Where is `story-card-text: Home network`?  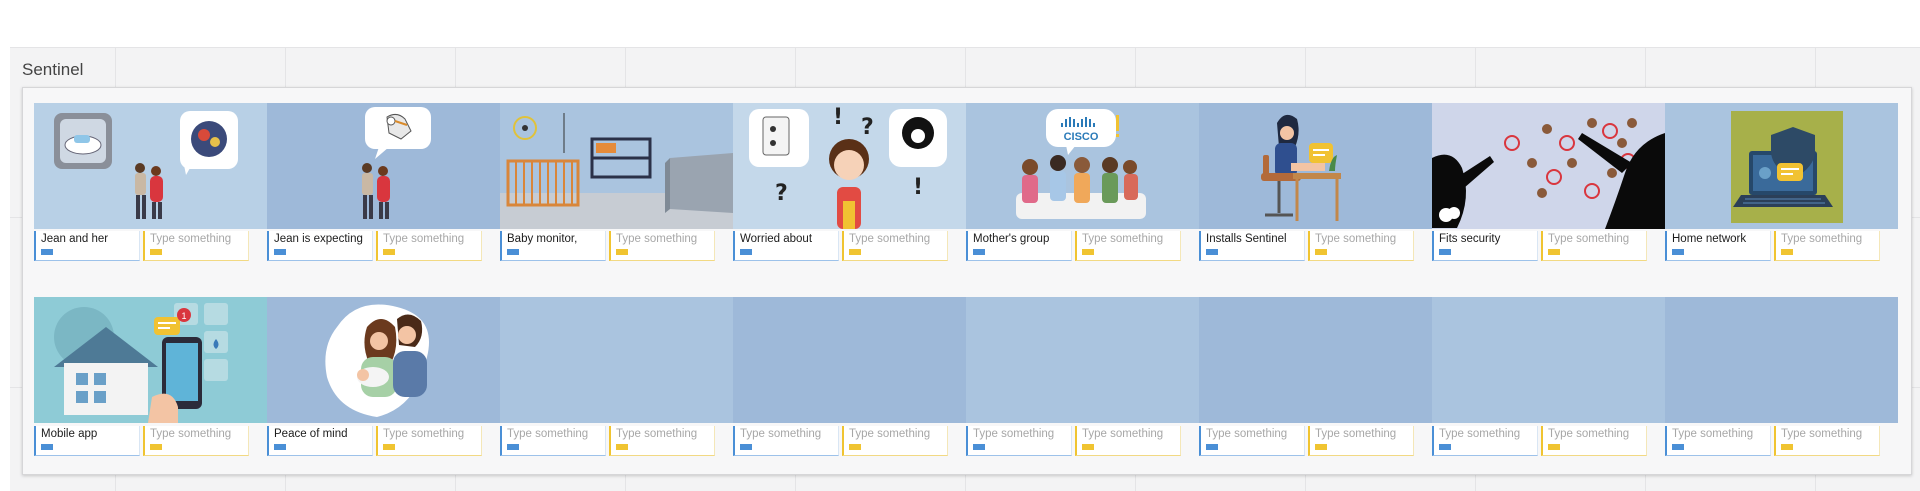 story-card-text: Home network is located at coordinates (1709, 239).